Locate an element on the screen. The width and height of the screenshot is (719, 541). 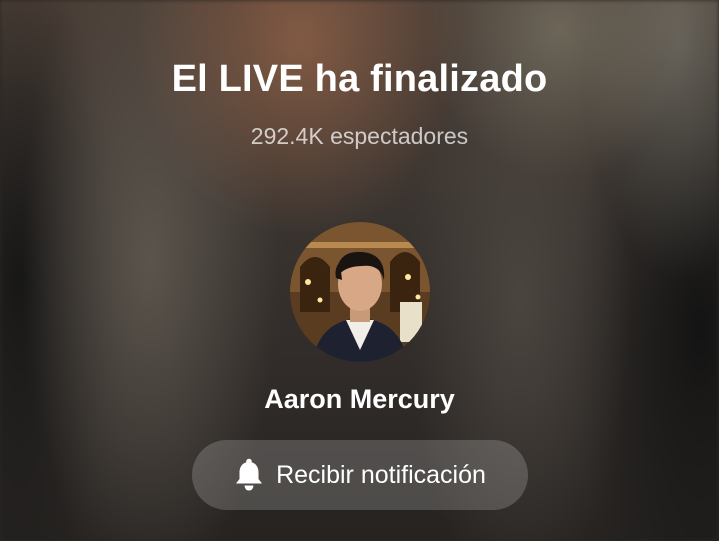
live-ended-title: El LIVE ha finalizado is located at coordinates (359, 79).